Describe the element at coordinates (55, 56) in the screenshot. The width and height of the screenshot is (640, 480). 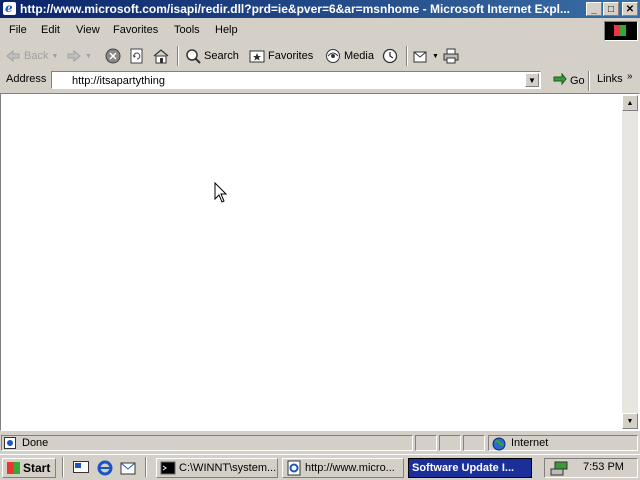
I see `back-dropdown-icon: ▼` at that location.